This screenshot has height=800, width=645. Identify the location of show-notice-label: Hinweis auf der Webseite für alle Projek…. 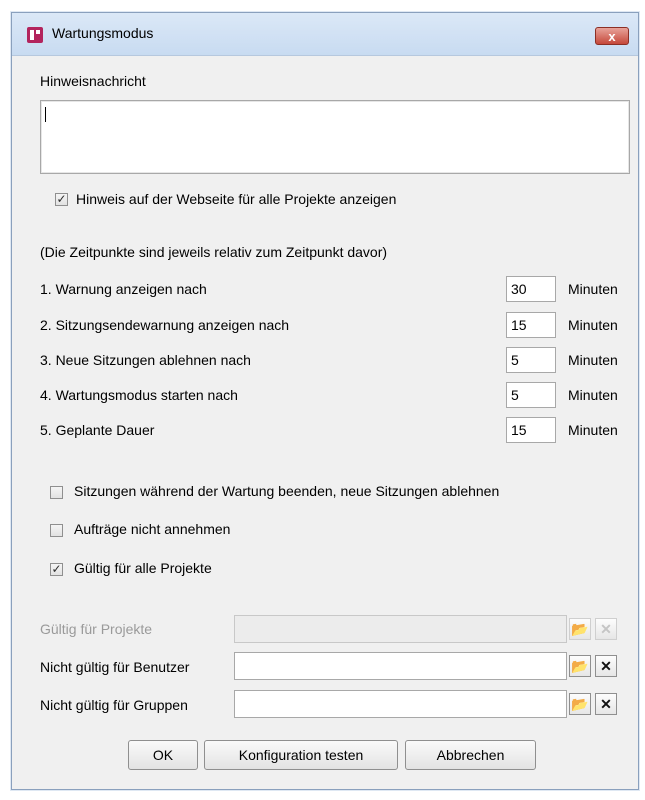
(236, 199).